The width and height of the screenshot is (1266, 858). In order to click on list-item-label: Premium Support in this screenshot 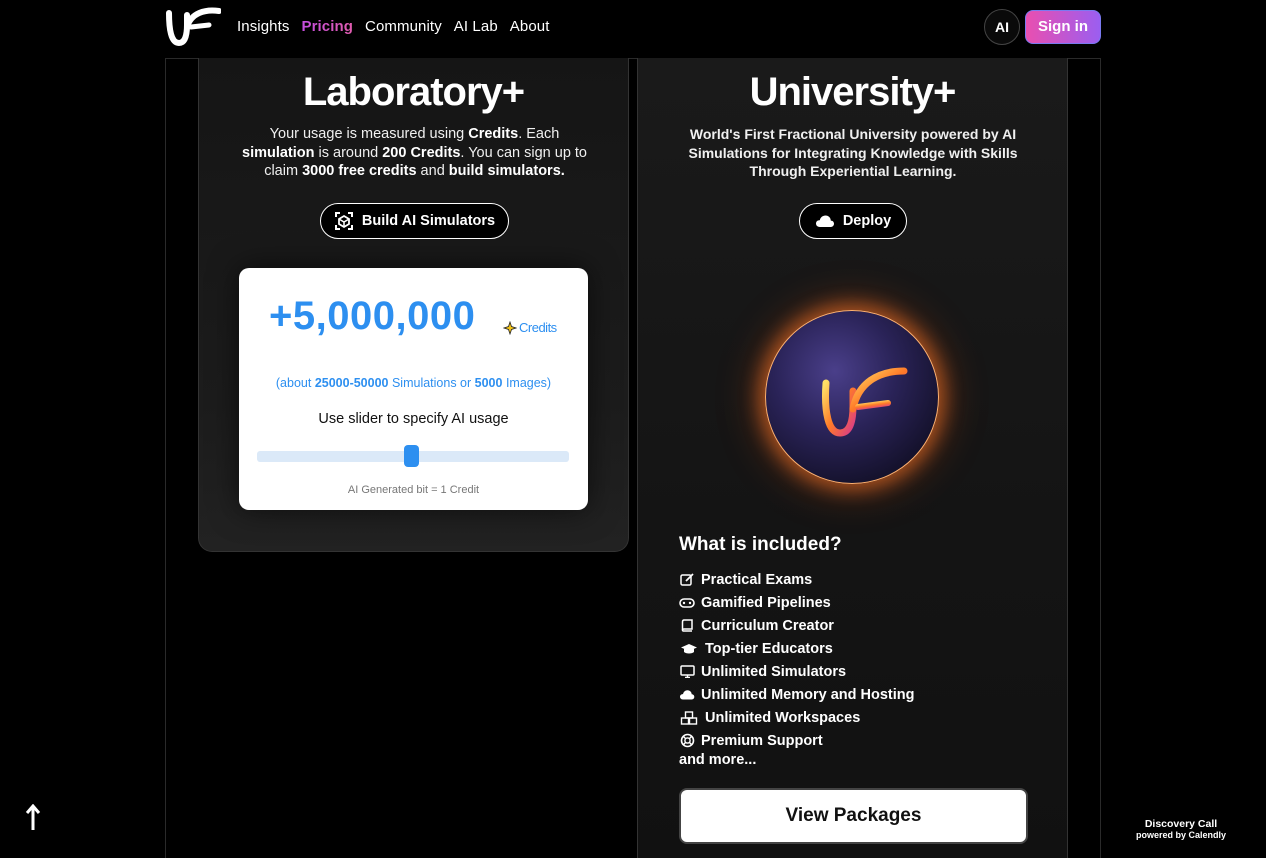, I will do `click(762, 740)`.